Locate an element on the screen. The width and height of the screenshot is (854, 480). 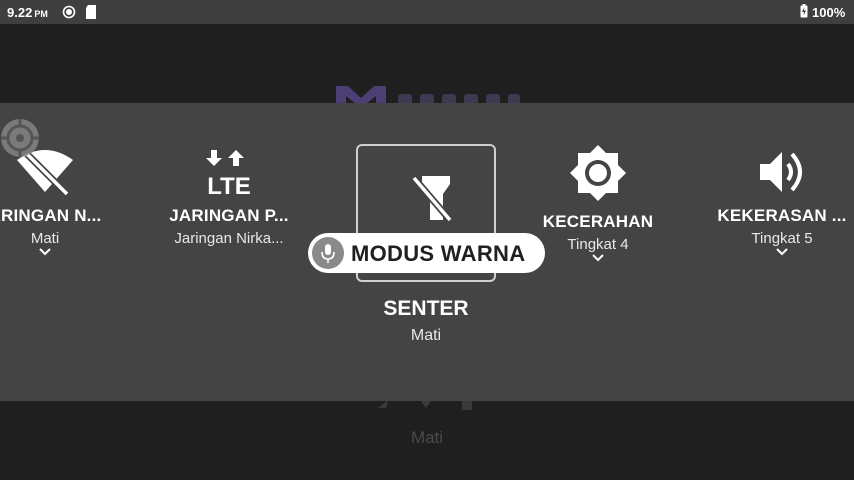
microphone-icon is located at coordinates (328, 253).